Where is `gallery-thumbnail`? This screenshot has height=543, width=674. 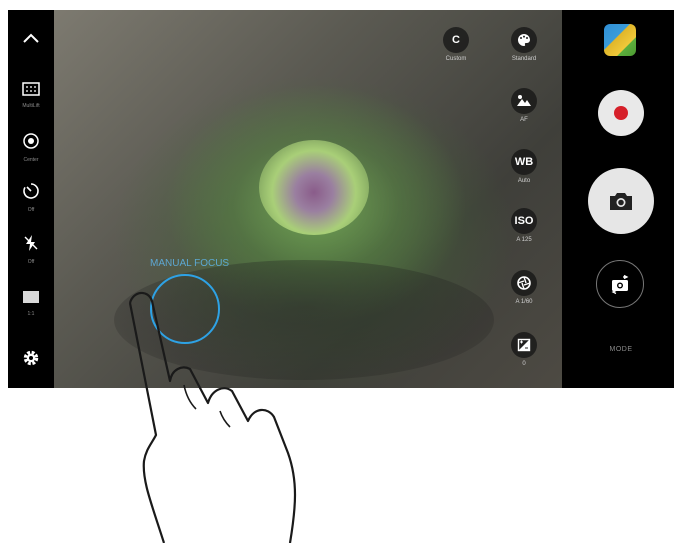 gallery-thumbnail is located at coordinates (620, 40).